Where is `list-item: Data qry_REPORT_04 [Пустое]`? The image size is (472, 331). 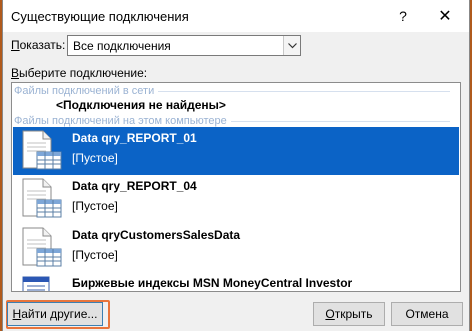 list-item: Data qry_REPORT_04 [Пустое] is located at coordinates (236, 199).